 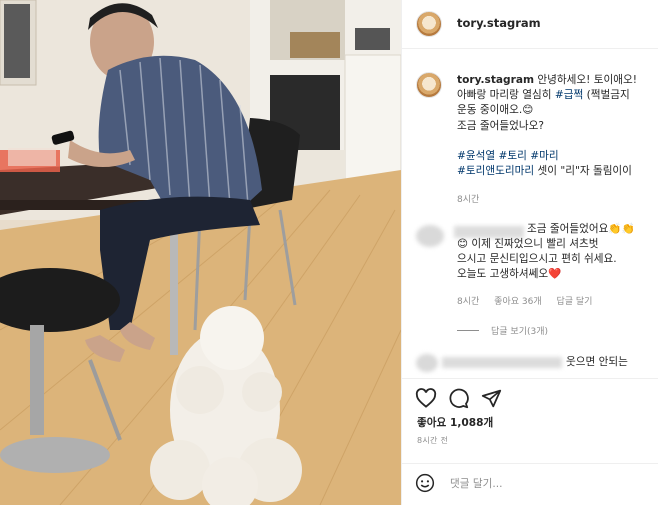 I want to click on comment-timestamp: 8시간, so click(x=468, y=302).